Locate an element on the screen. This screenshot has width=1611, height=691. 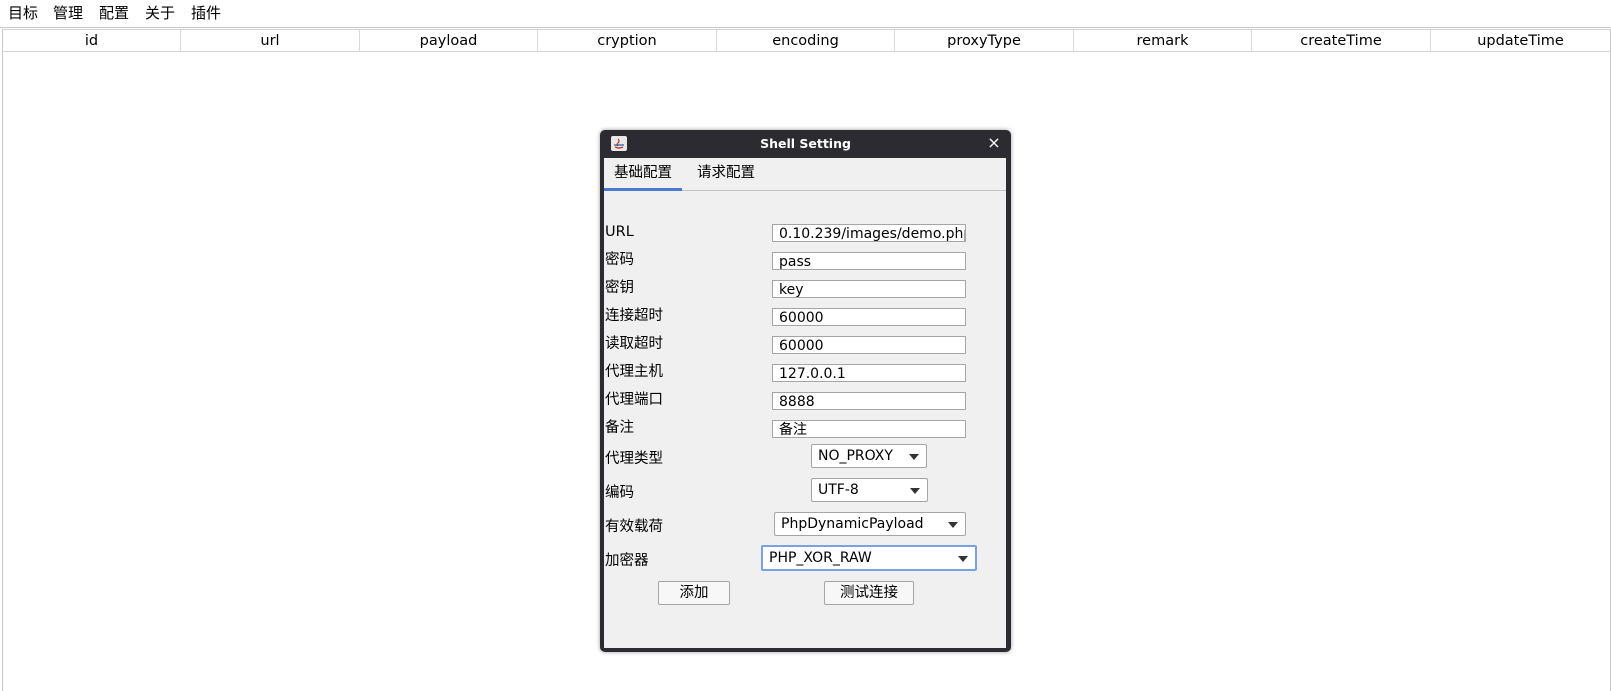
remark-field: 备注 is located at coordinates (869, 429).